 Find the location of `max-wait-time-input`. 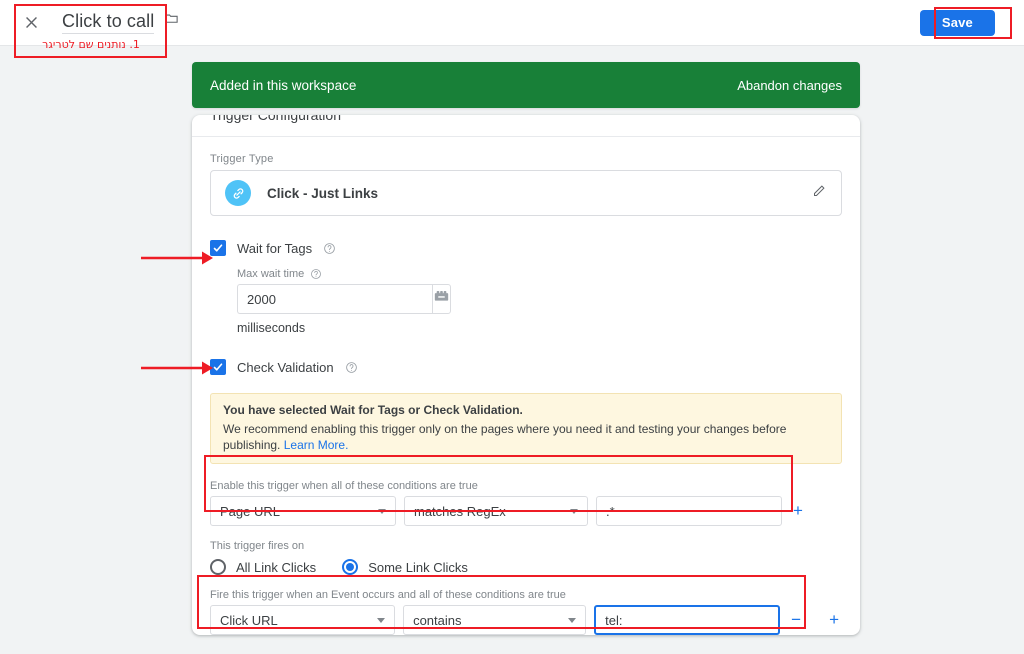

max-wait-time-input is located at coordinates (334, 299).